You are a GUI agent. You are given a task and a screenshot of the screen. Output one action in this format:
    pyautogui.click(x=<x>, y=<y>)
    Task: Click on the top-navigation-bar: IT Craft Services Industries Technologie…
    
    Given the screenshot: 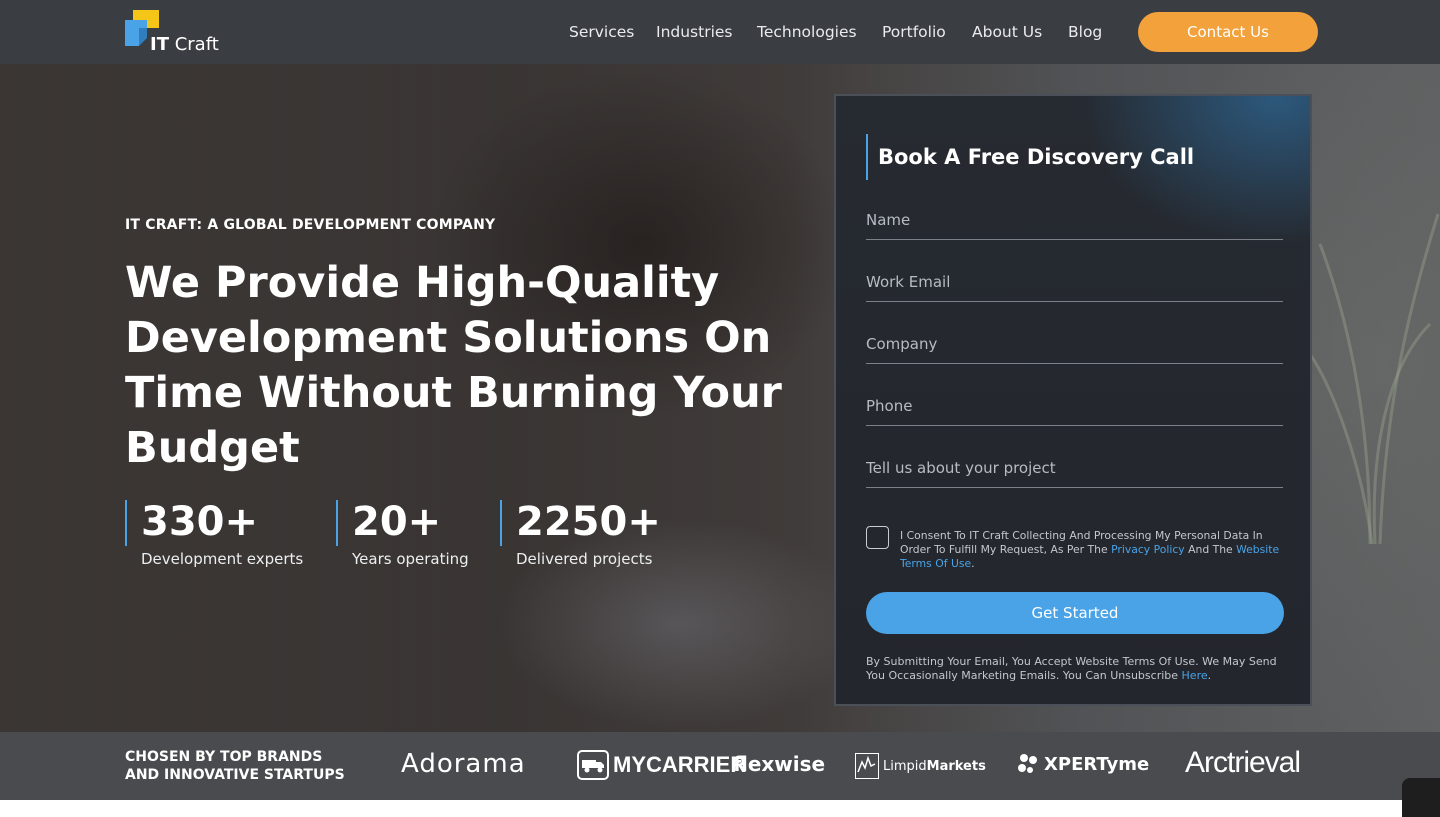 What is the action you would take?
    pyautogui.click(x=720, y=32)
    